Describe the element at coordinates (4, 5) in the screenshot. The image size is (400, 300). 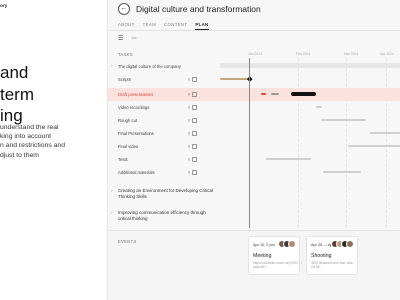
I see `logo-text: ory` at that location.